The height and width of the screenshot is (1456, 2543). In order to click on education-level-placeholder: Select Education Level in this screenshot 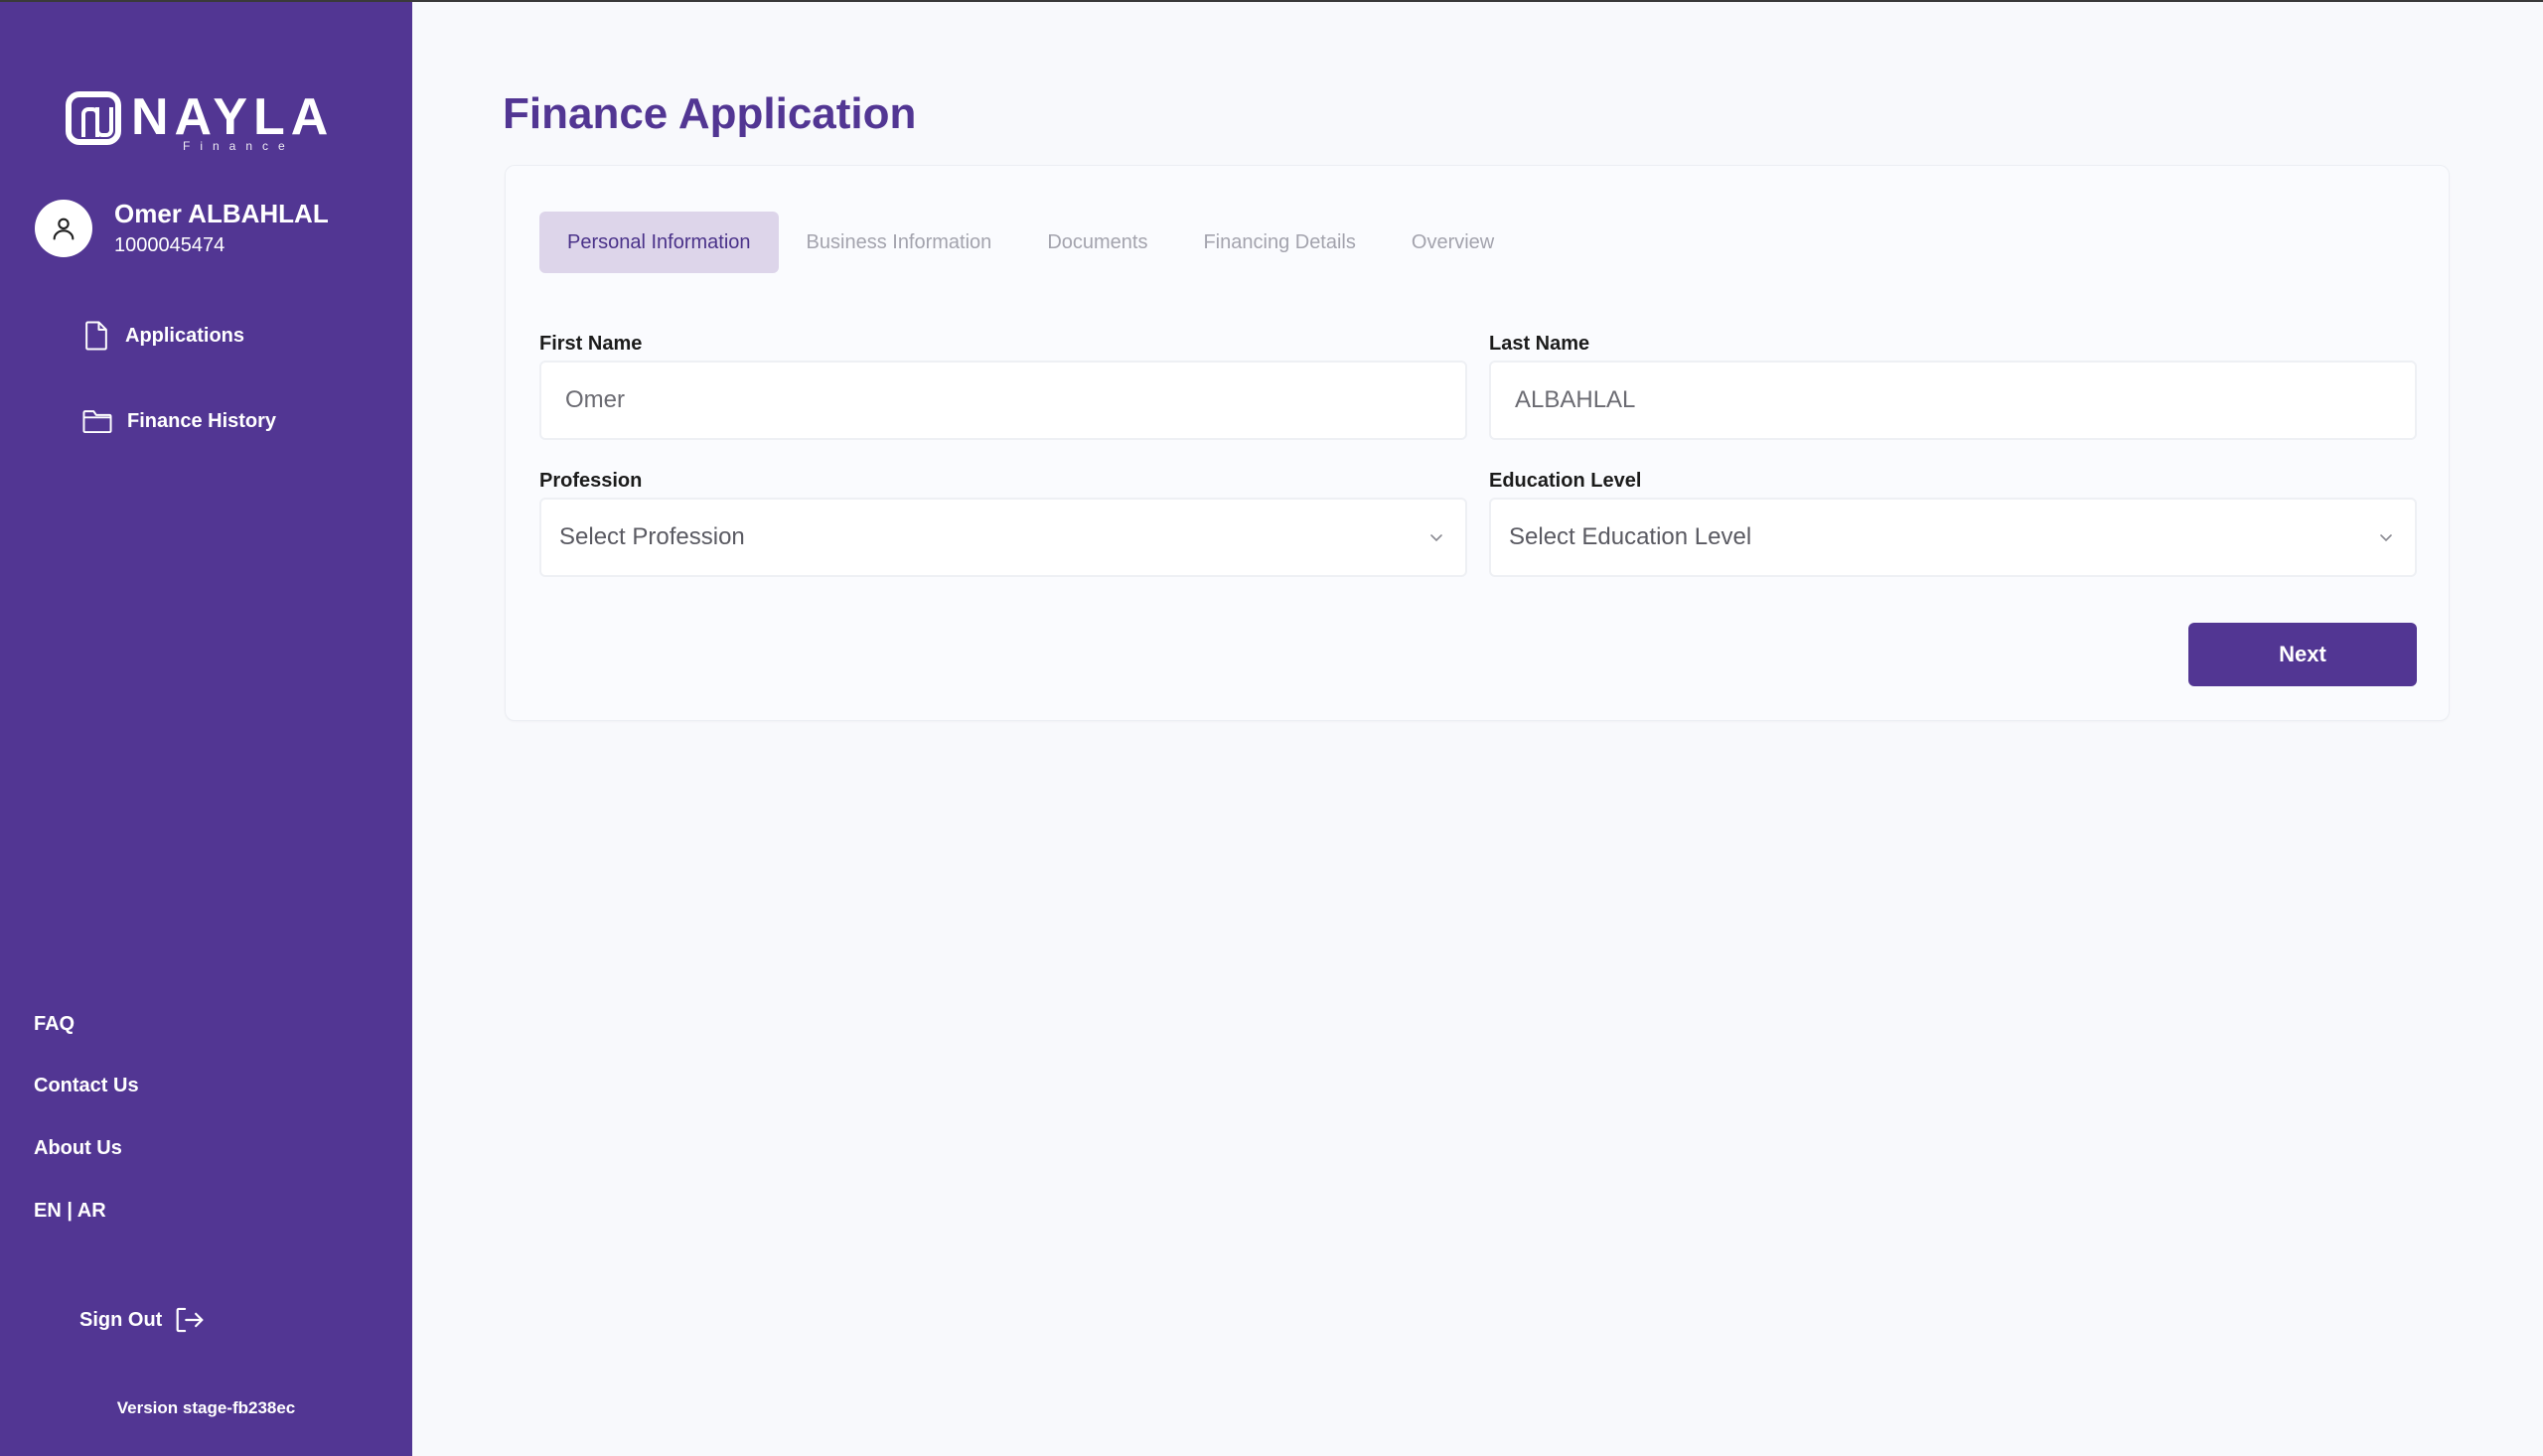, I will do `click(1630, 537)`.